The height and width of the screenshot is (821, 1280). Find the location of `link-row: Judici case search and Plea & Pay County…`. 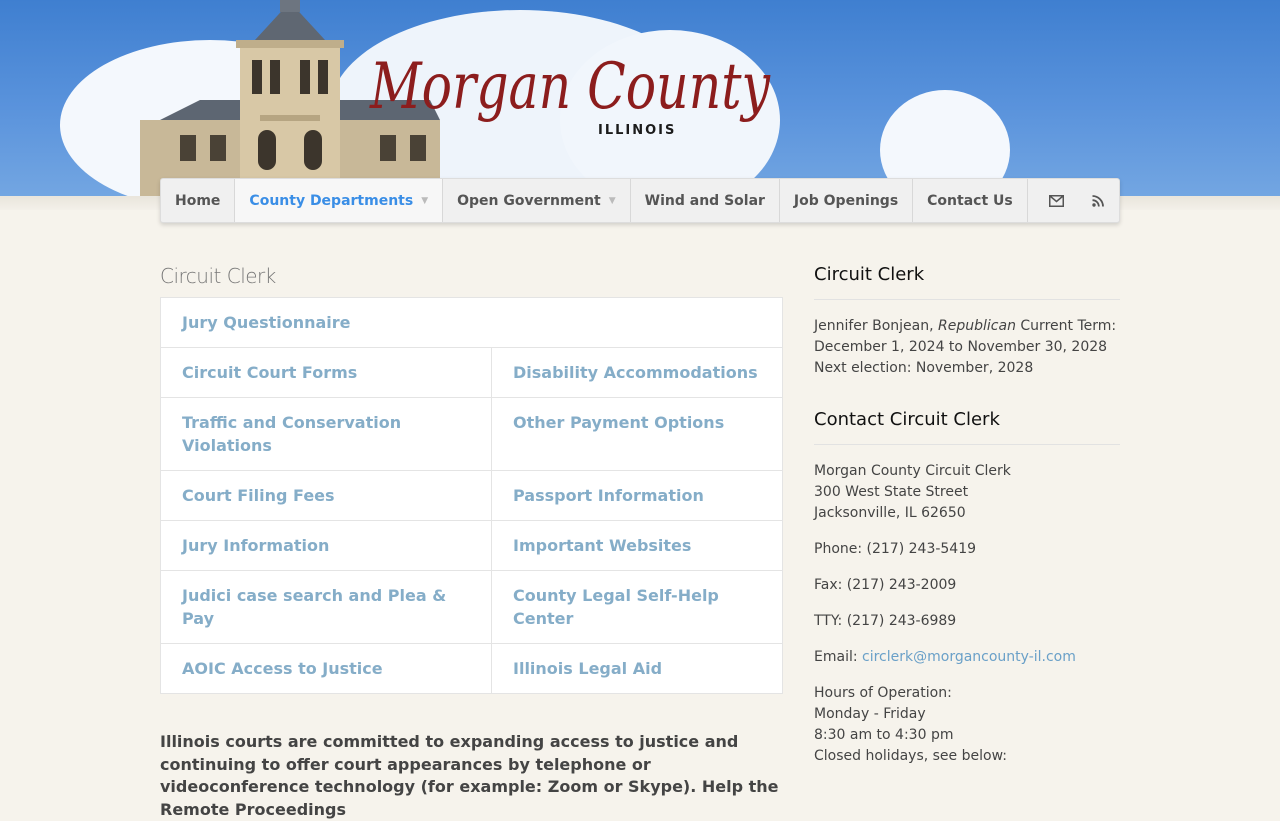

link-row: Judici case search and Plea & Pay County… is located at coordinates (471, 606).